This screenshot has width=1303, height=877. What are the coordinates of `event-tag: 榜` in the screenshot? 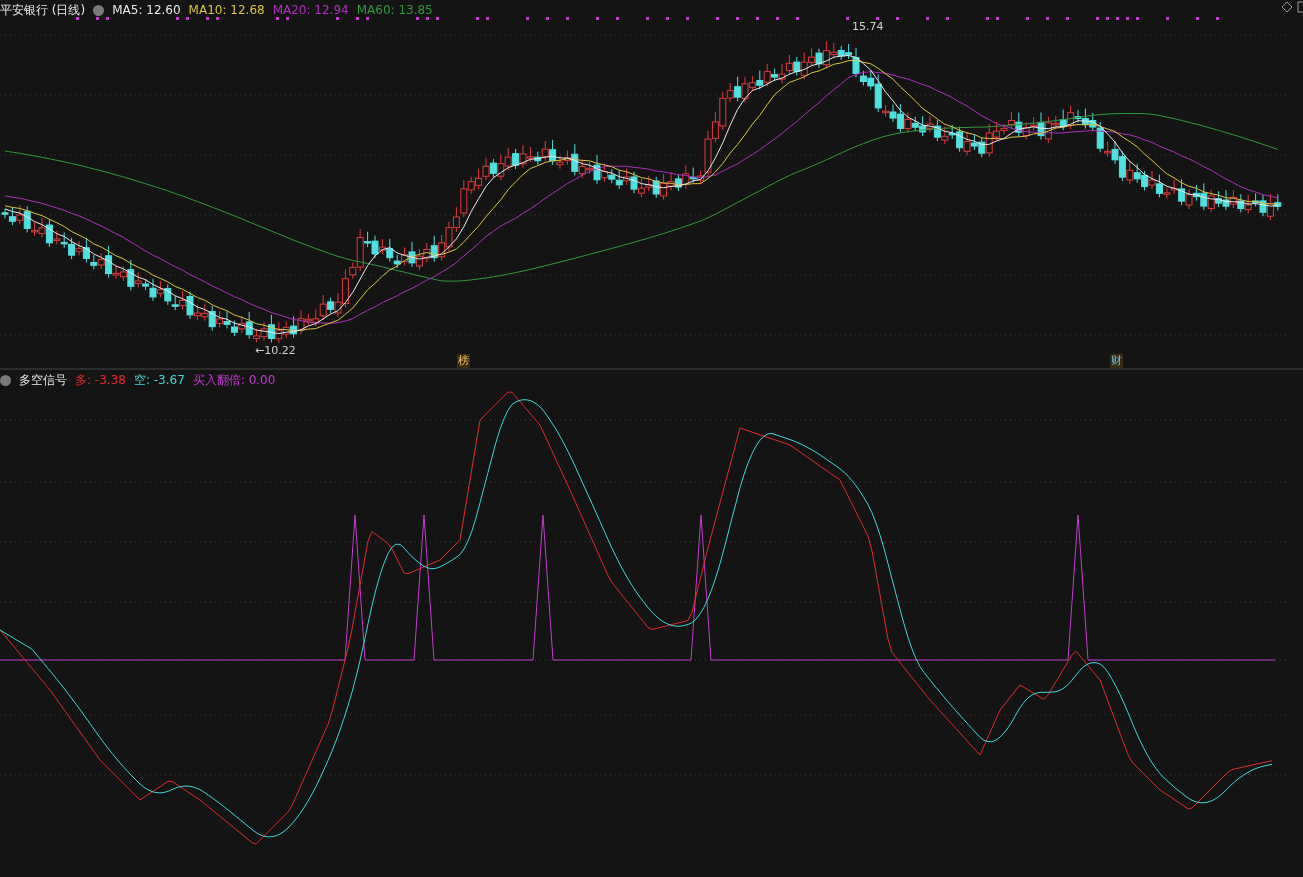 It's located at (463, 361).